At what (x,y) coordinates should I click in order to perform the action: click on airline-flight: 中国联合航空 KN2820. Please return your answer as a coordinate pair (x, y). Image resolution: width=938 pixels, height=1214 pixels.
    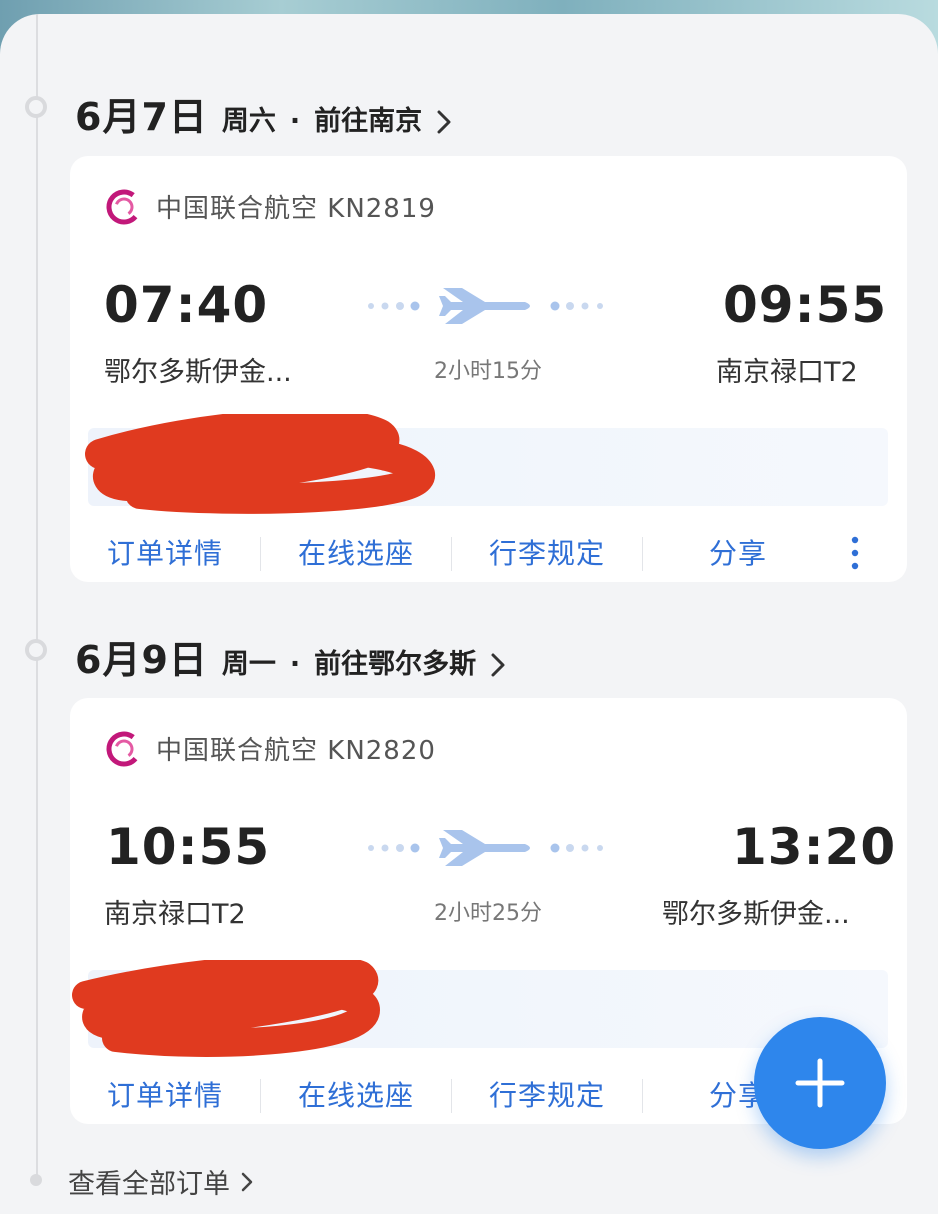
    Looking at the image, I should click on (296, 751).